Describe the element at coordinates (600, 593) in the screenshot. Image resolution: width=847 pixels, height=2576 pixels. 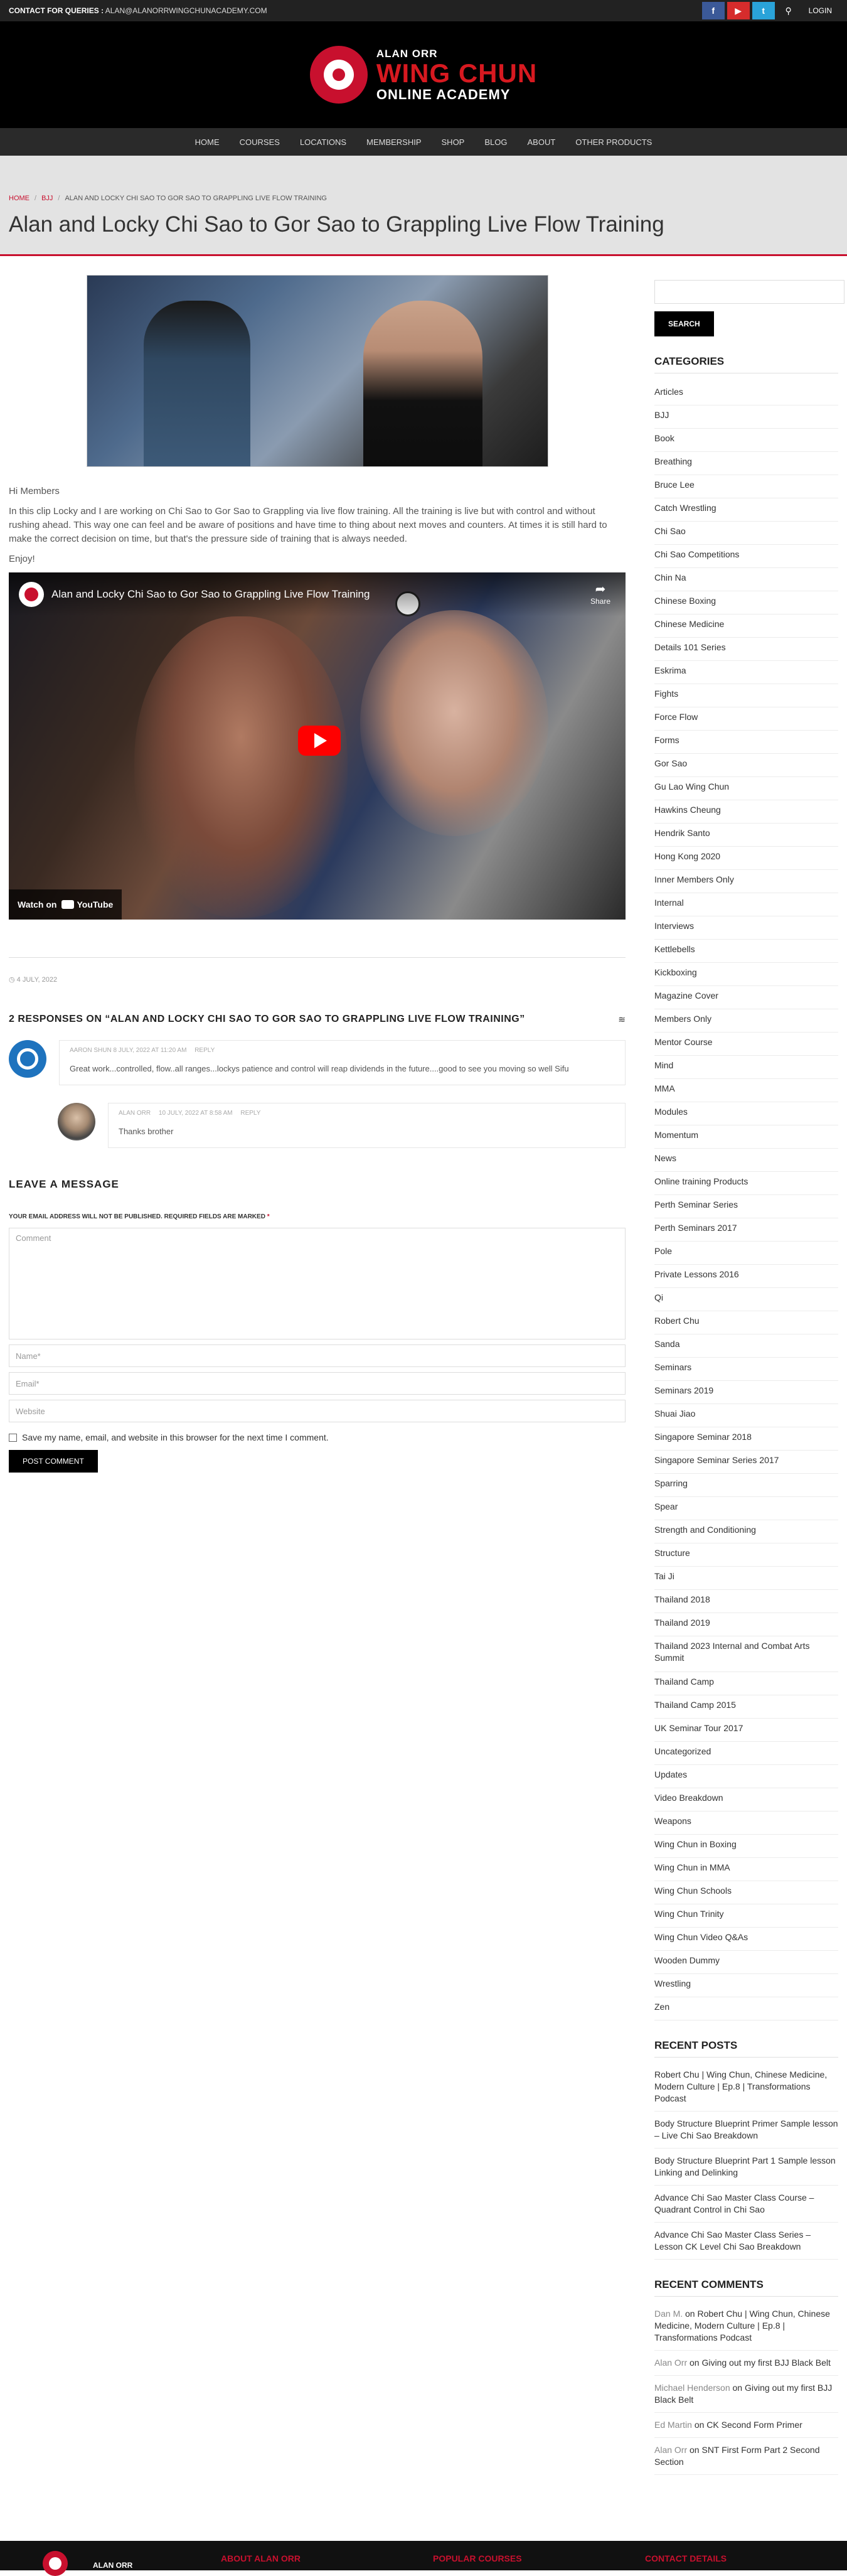
I see `share-button: ➦ Share` at that location.